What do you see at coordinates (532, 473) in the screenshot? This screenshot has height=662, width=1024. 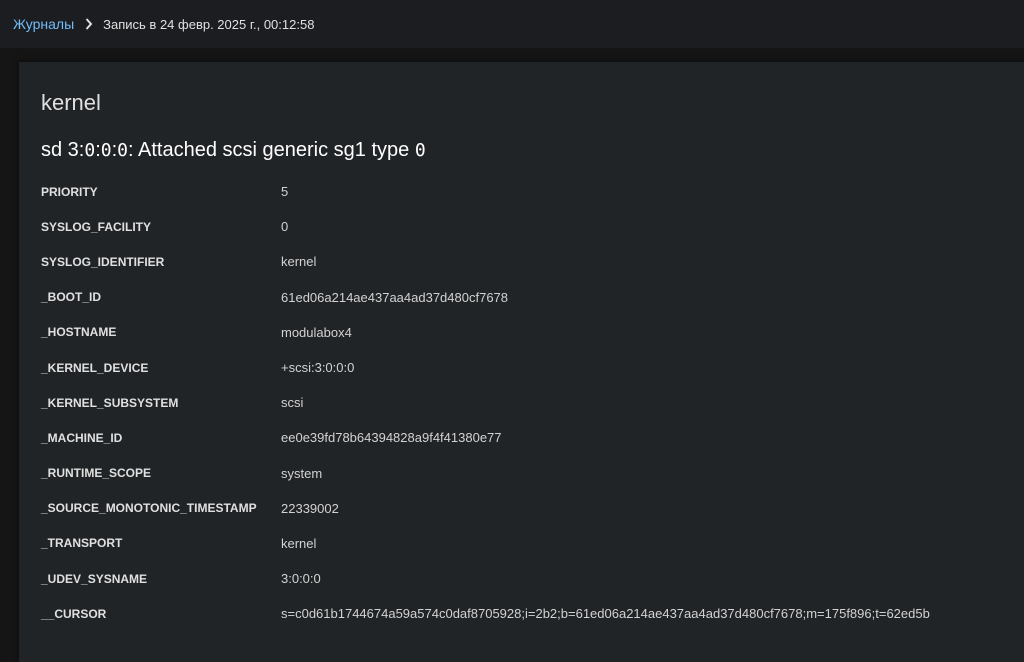 I see `field-row: _RUNTIME_SCOPE system` at bounding box center [532, 473].